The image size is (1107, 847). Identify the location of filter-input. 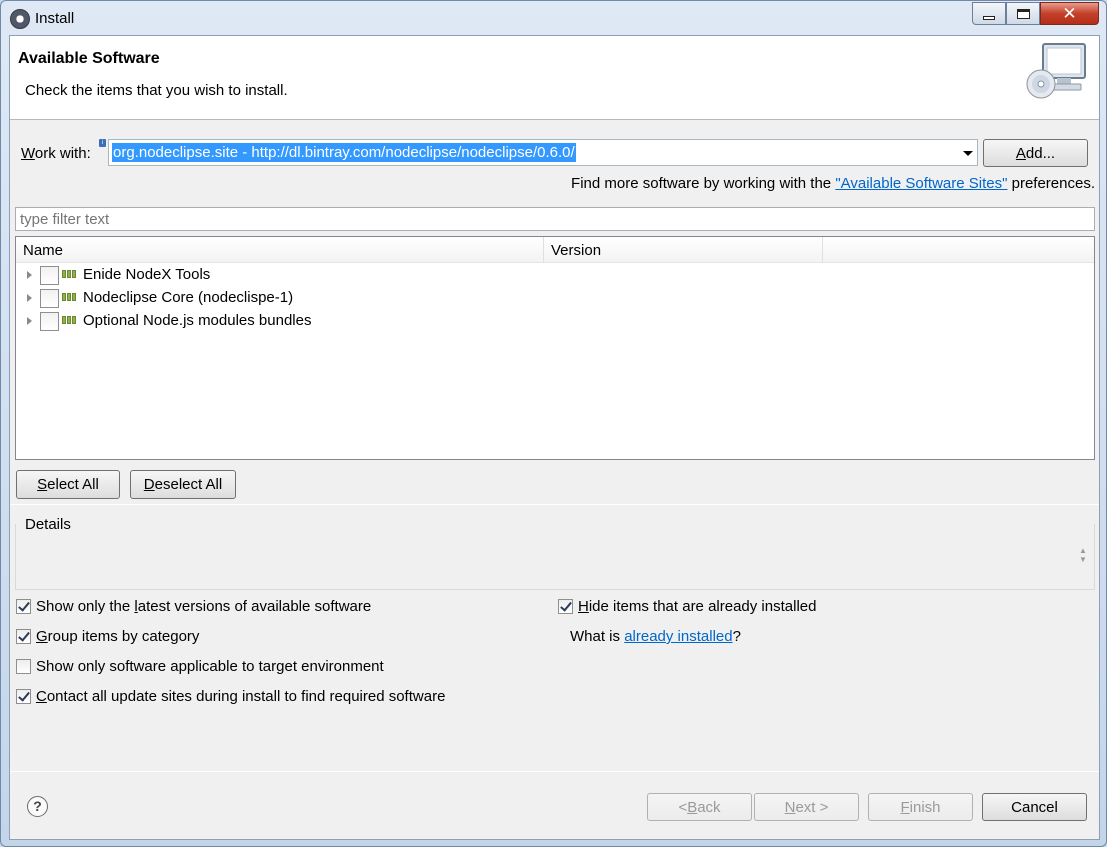
(555, 219).